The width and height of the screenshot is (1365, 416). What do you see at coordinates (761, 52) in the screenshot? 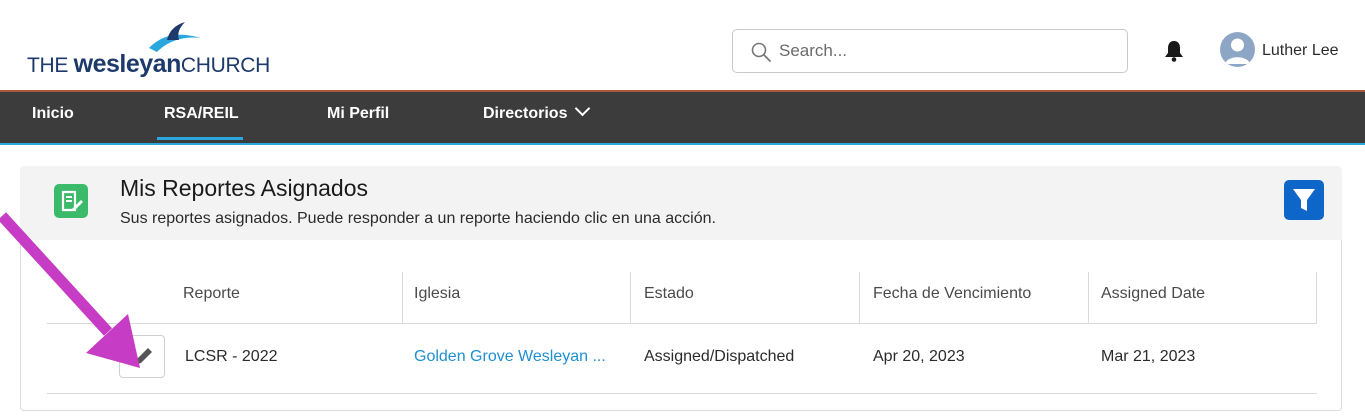
I see `search-icon` at bounding box center [761, 52].